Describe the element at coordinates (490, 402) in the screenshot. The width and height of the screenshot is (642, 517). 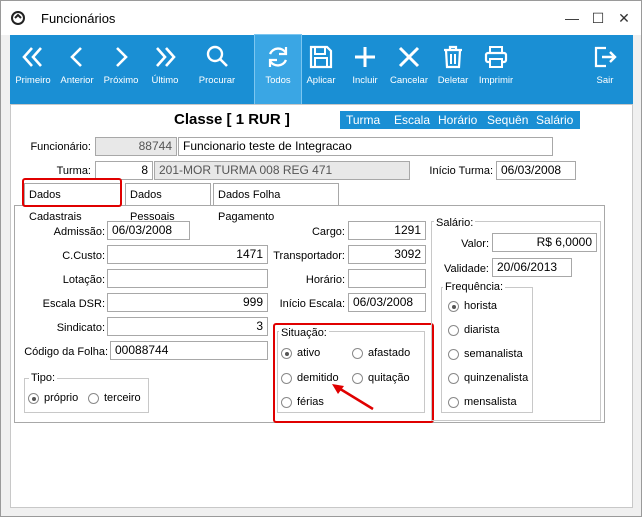
I see `frequencia-mensalista-label: mensalista` at that location.